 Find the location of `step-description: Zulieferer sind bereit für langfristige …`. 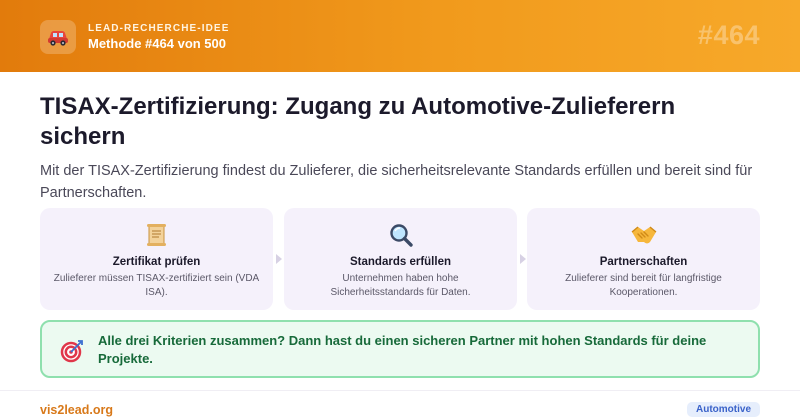

step-description: Zulieferer sind bereit für langfristige … is located at coordinates (643, 285).